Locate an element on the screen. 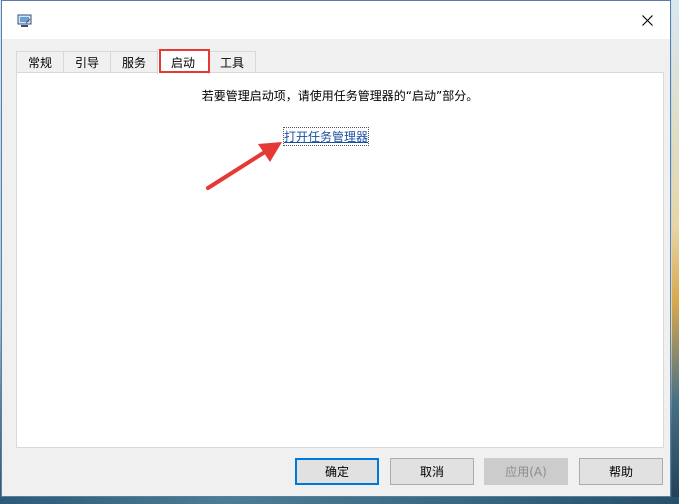  tab-label: 引导 is located at coordinates (86, 62).